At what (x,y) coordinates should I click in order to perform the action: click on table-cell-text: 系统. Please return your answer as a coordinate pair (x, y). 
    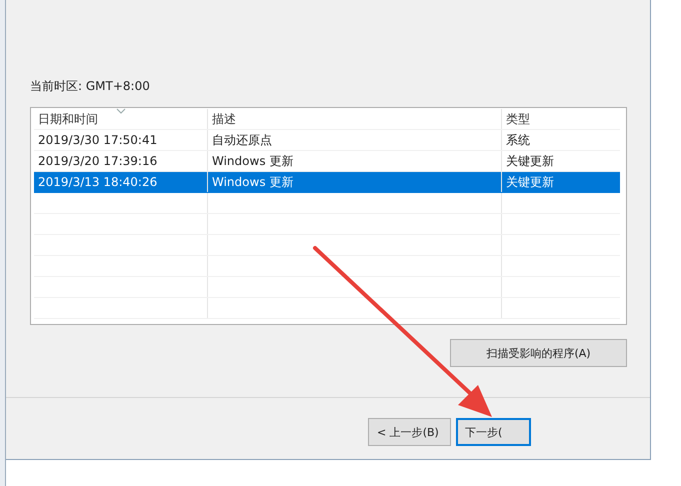
    Looking at the image, I should click on (518, 140).